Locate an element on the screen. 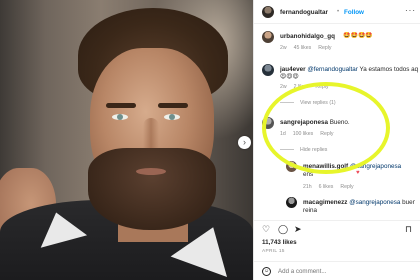 The width and height of the screenshot is (420, 280). comment-mention: @fernandogualtar is located at coordinates (332, 69).